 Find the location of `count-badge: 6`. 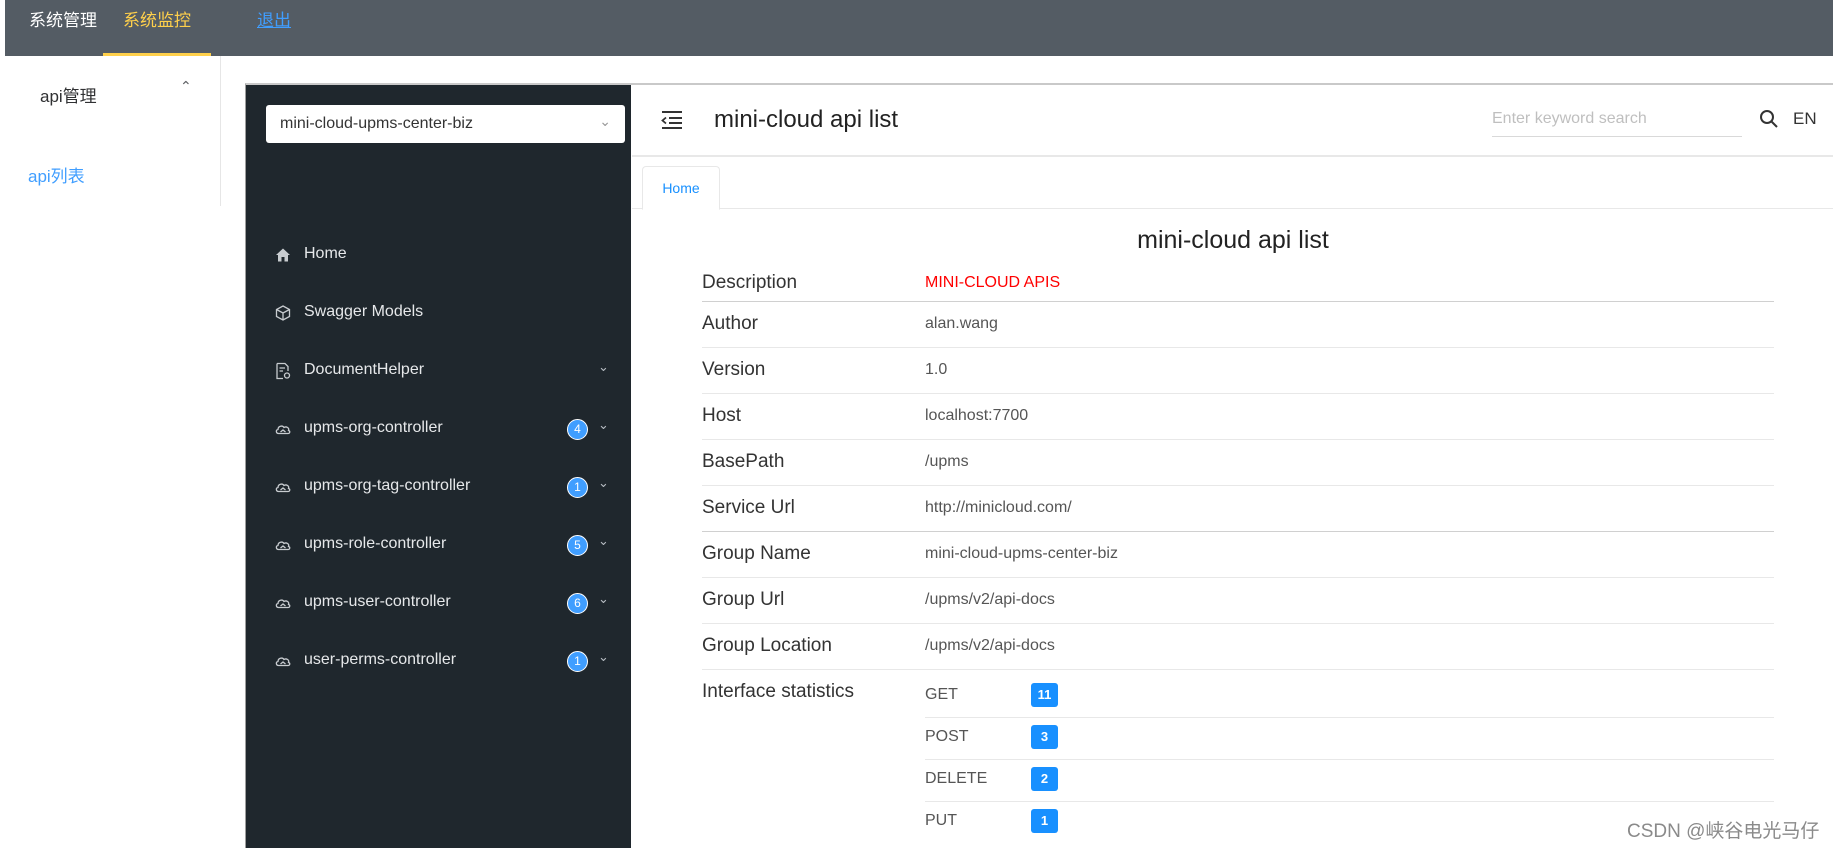

count-badge: 6 is located at coordinates (577, 603).